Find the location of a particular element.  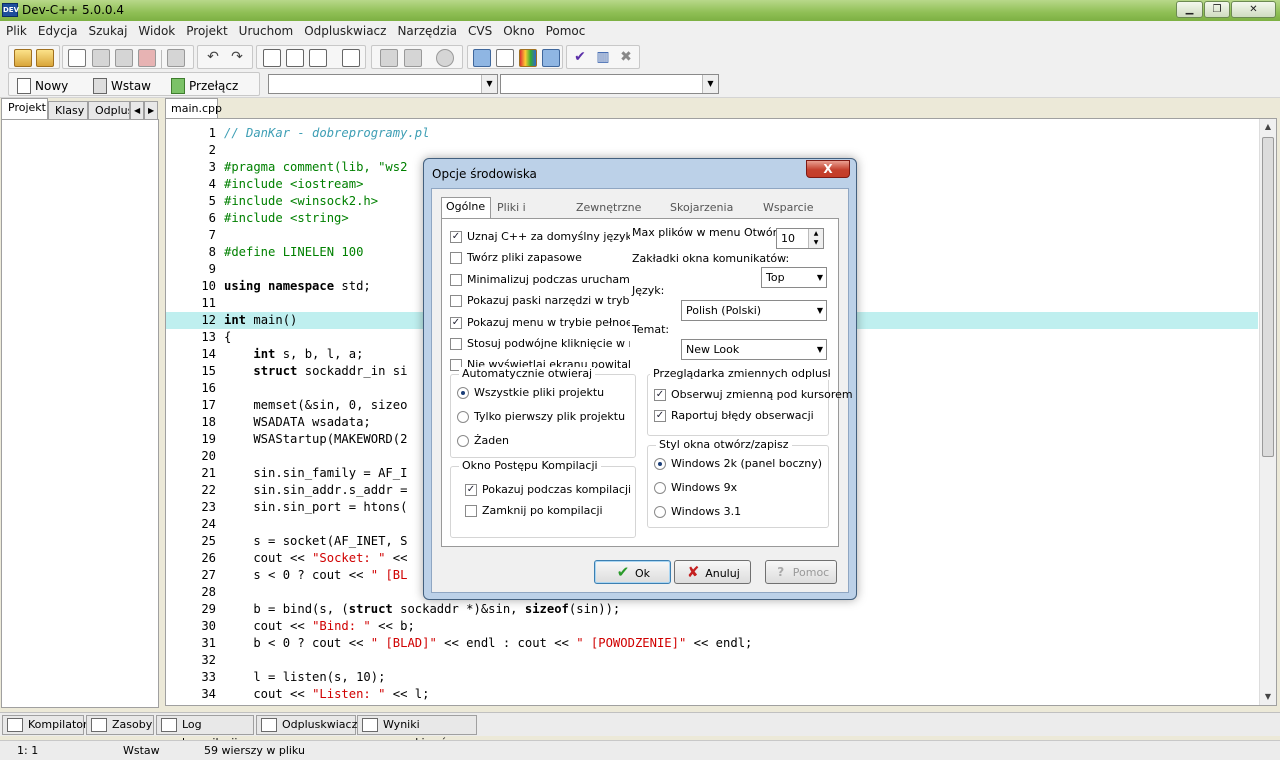

menu-projekt: Projekt is located at coordinates (206, 29).